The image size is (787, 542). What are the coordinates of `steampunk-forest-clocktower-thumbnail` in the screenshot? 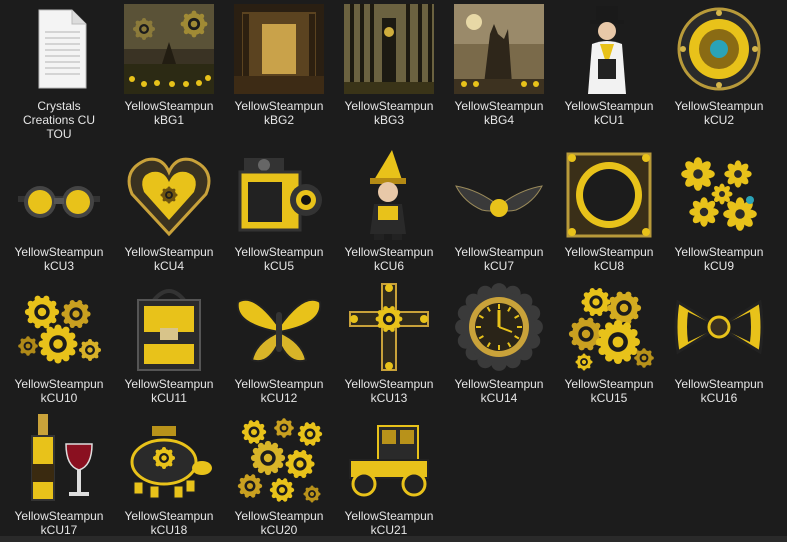 It's located at (389, 49).